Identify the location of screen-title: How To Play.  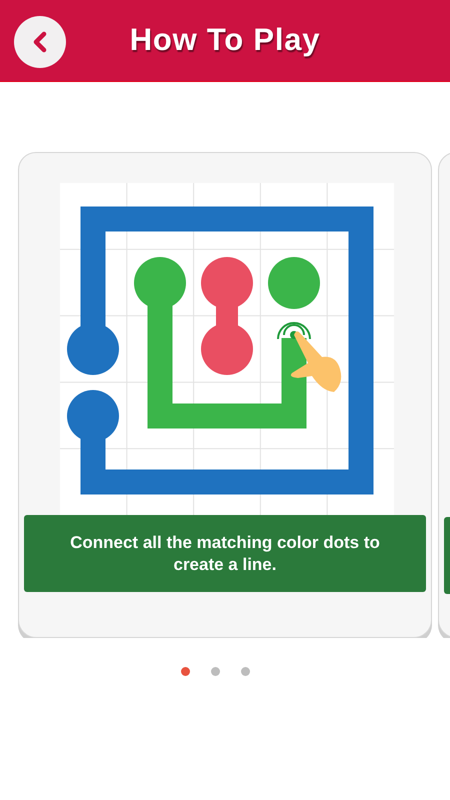
(225, 40).